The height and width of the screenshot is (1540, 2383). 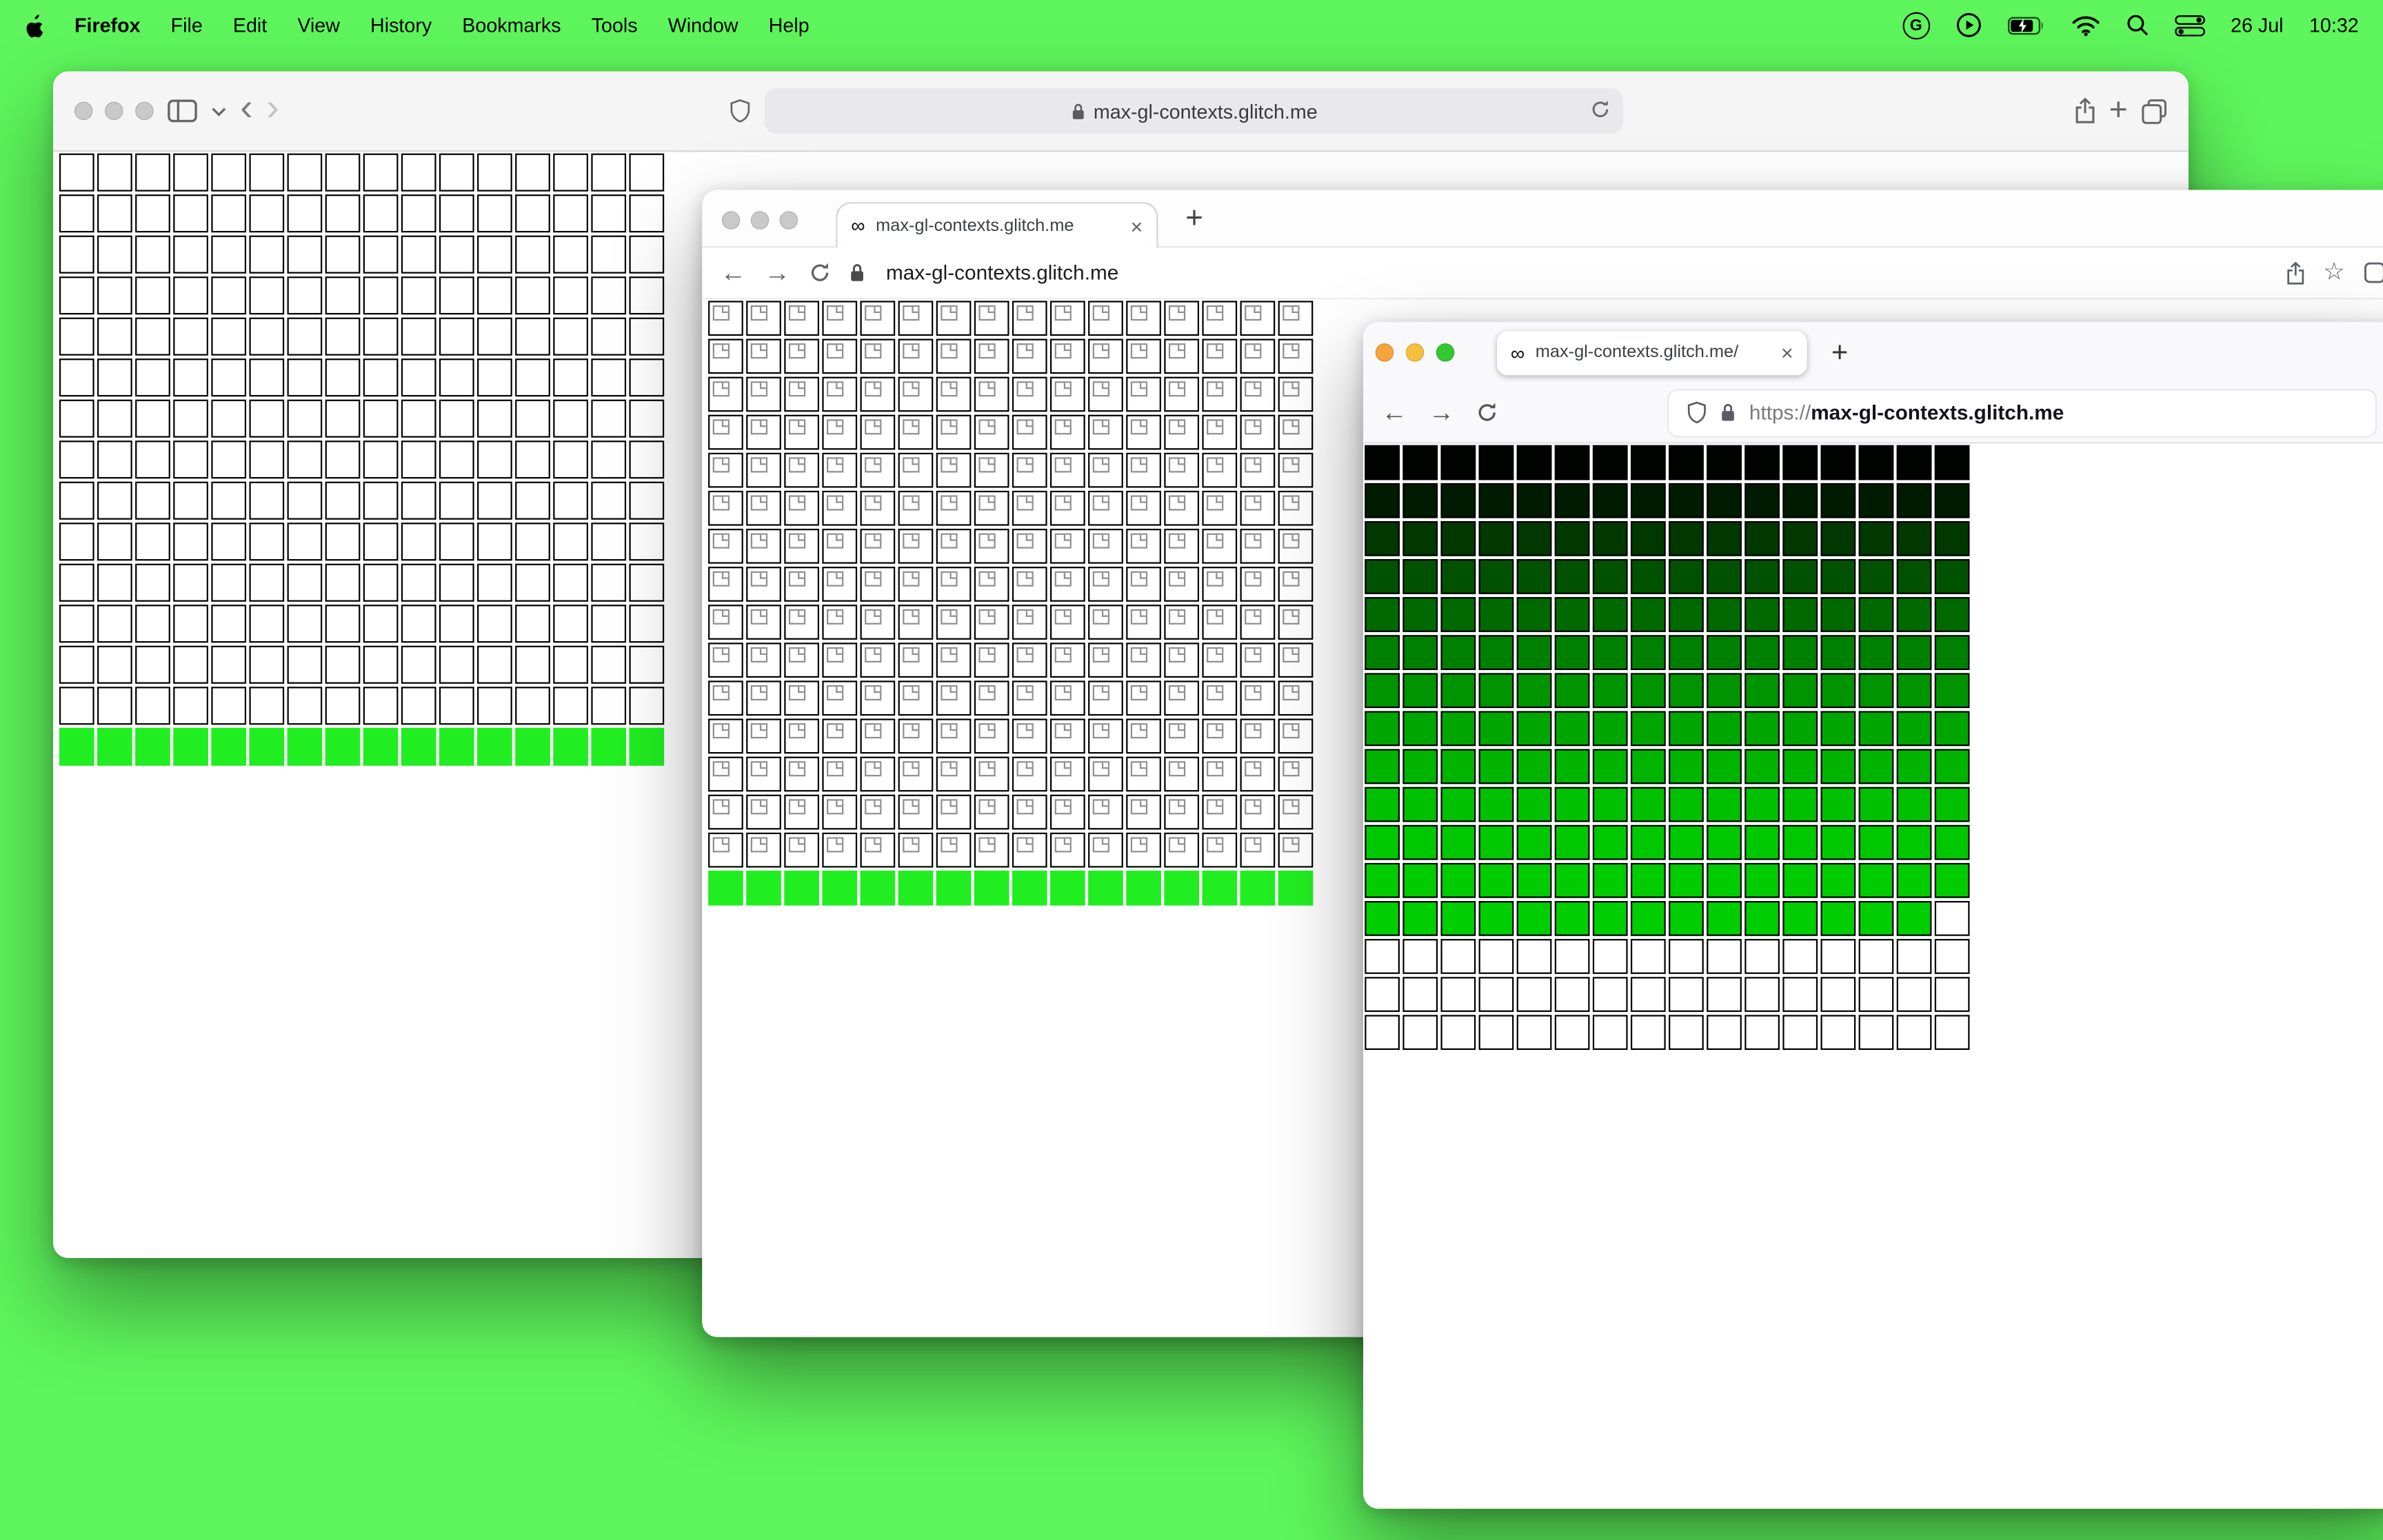 I want to click on menu-tools: Tools, so click(x=615, y=26).